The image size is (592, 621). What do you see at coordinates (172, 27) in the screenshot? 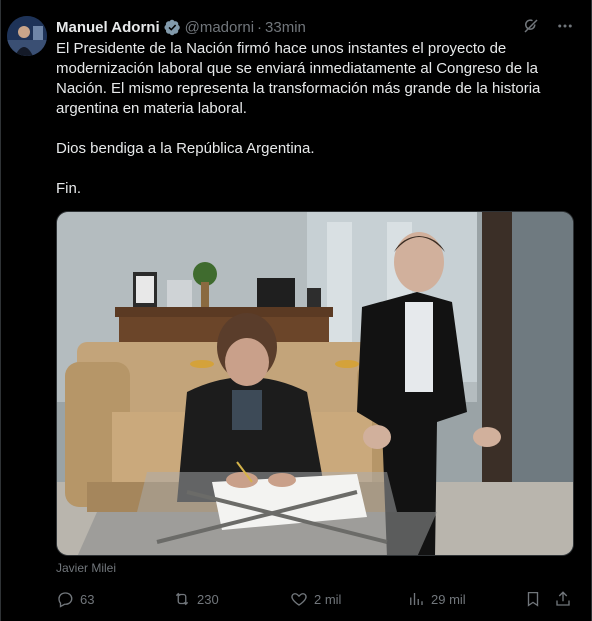
I see `verified-badge-icon` at bounding box center [172, 27].